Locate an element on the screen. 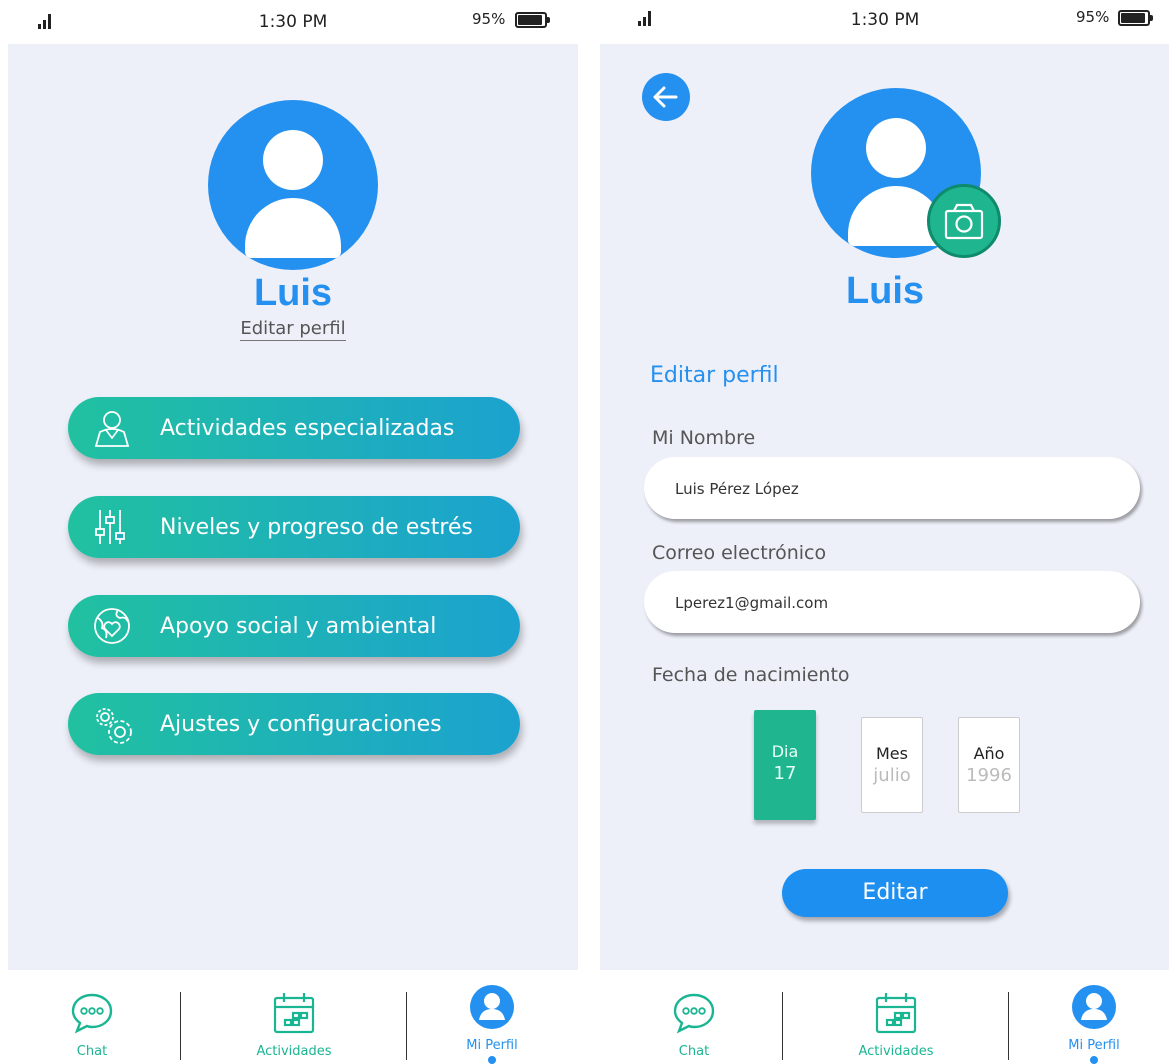 The width and height of the screenshot is (1169, 1064). email-label: Correo electrónico is located at coordinates (739, 553).